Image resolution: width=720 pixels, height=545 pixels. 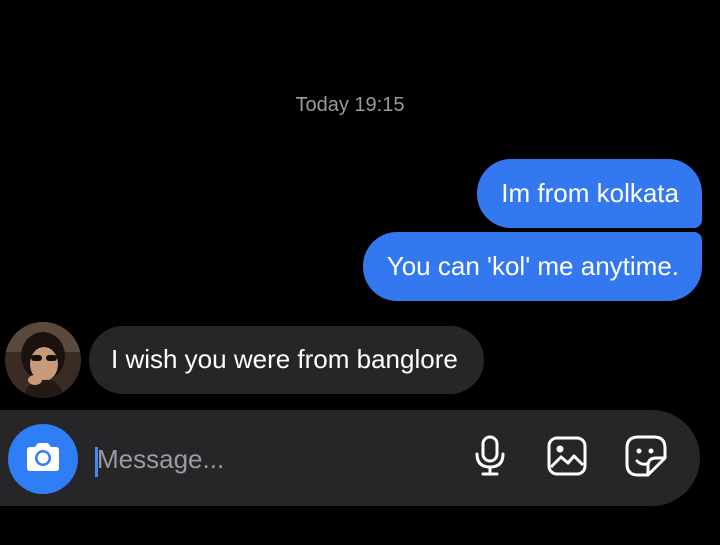 I want to click on camera-icon, so click(x=43, y=459).